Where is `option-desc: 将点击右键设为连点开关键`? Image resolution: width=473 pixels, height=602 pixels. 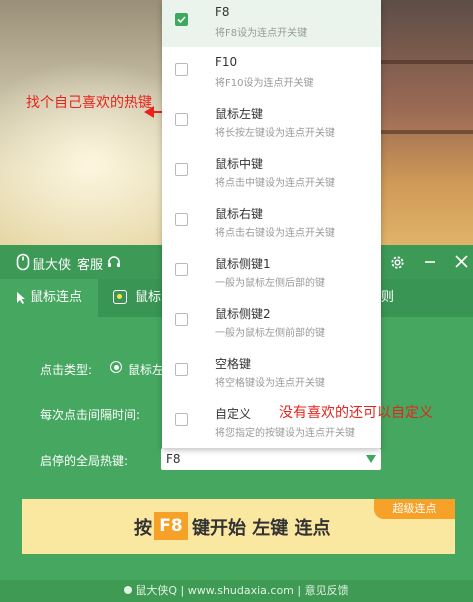
option-desc: 将点击右键设为连点开关键 is located at coordinates (275, 233).